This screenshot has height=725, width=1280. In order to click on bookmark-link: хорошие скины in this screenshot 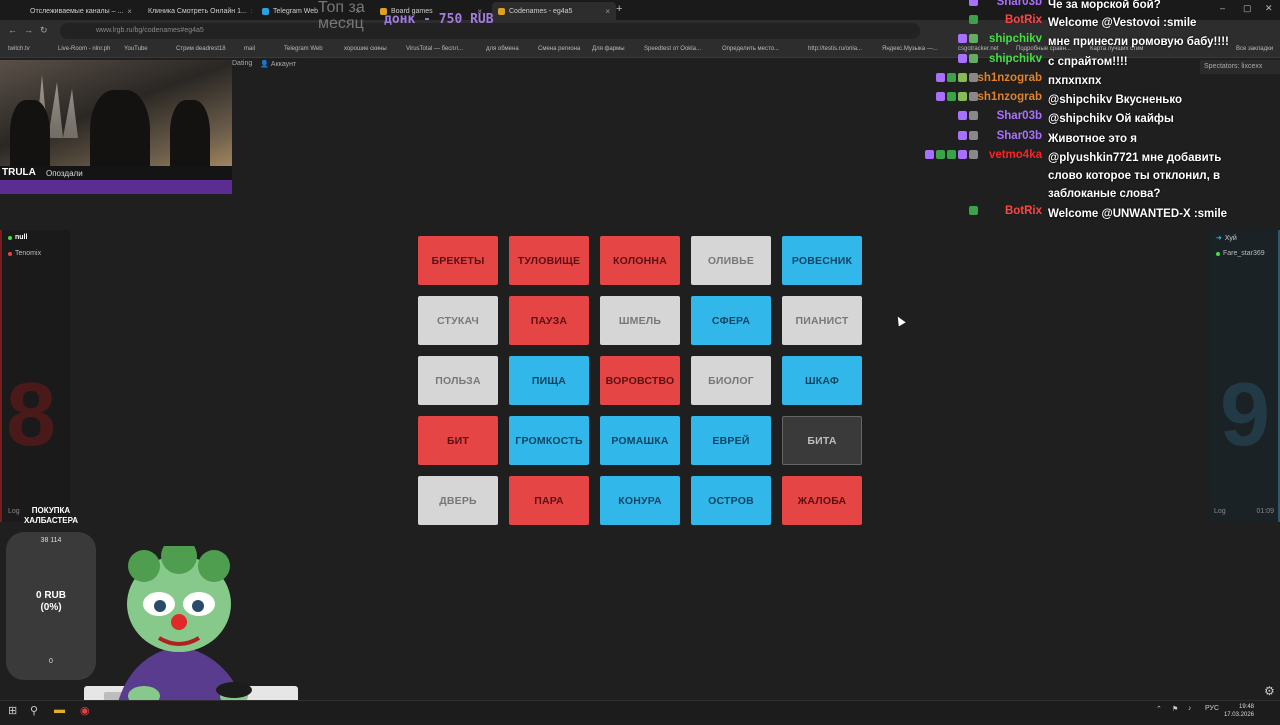, I will do `click(365, 49)`.